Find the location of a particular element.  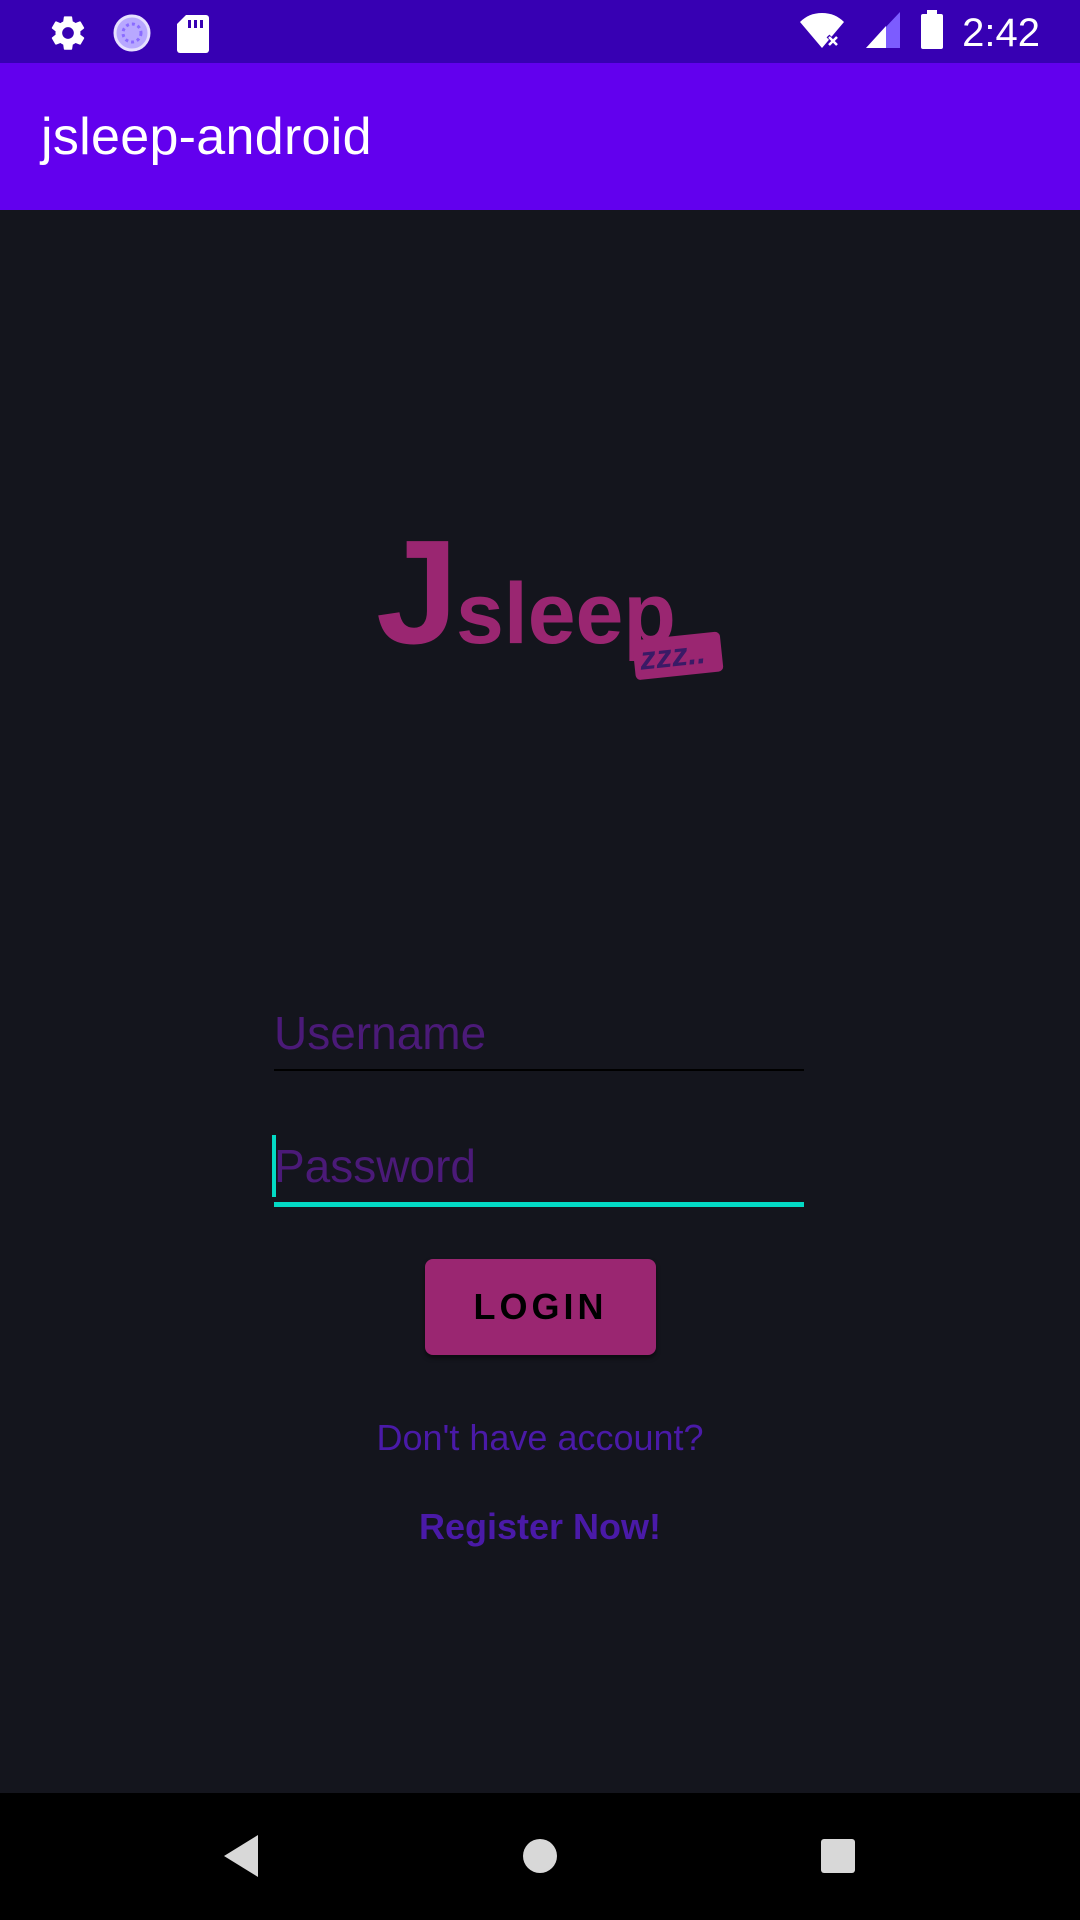

username-input is located at coordinates (539, 1033).